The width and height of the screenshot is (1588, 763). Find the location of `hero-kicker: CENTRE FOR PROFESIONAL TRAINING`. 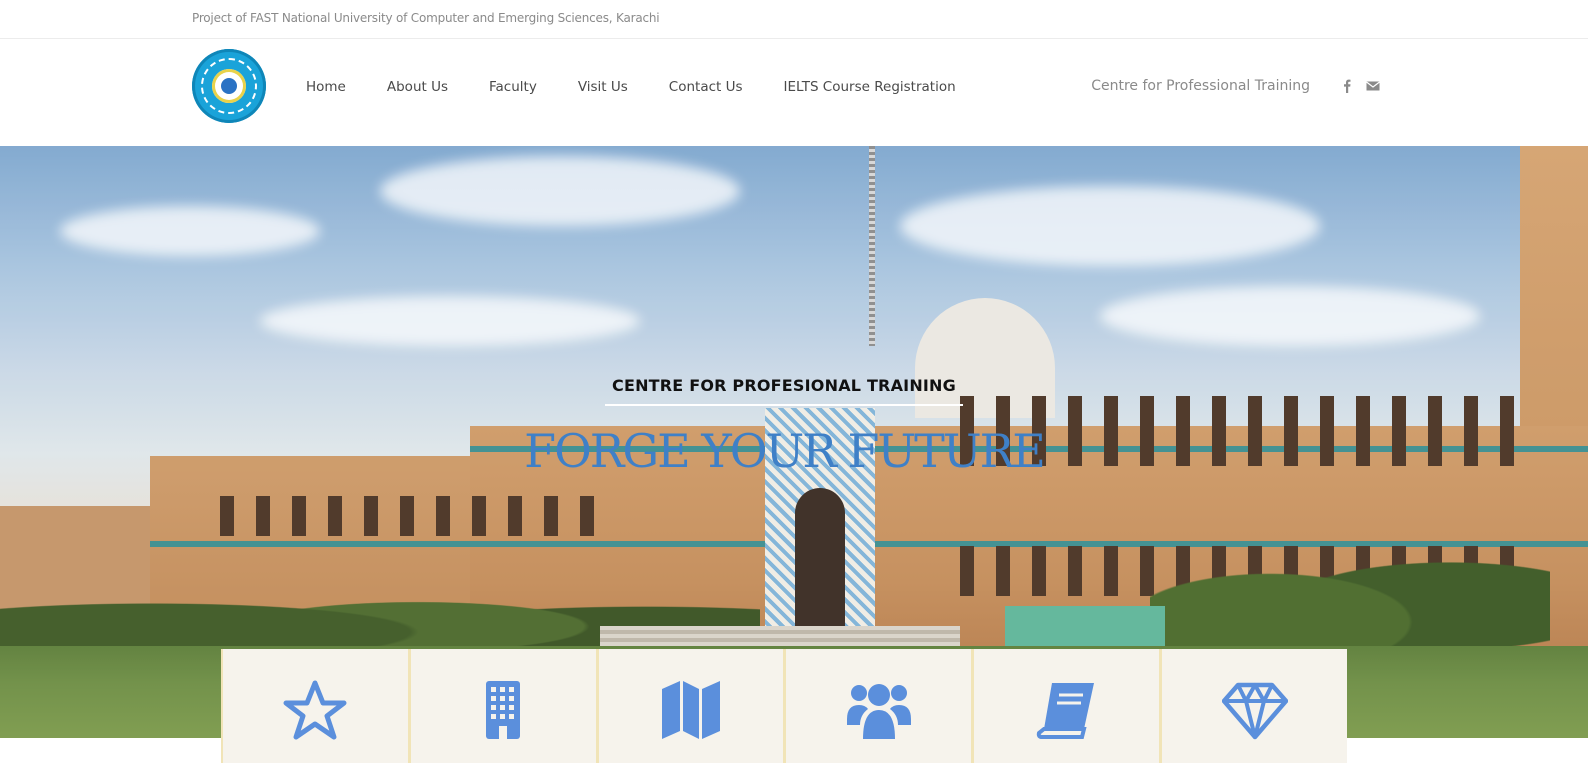

hero-kicker: CENTRE FOR PROFESIONAL TRAINING is located at coordinates (784, 385).